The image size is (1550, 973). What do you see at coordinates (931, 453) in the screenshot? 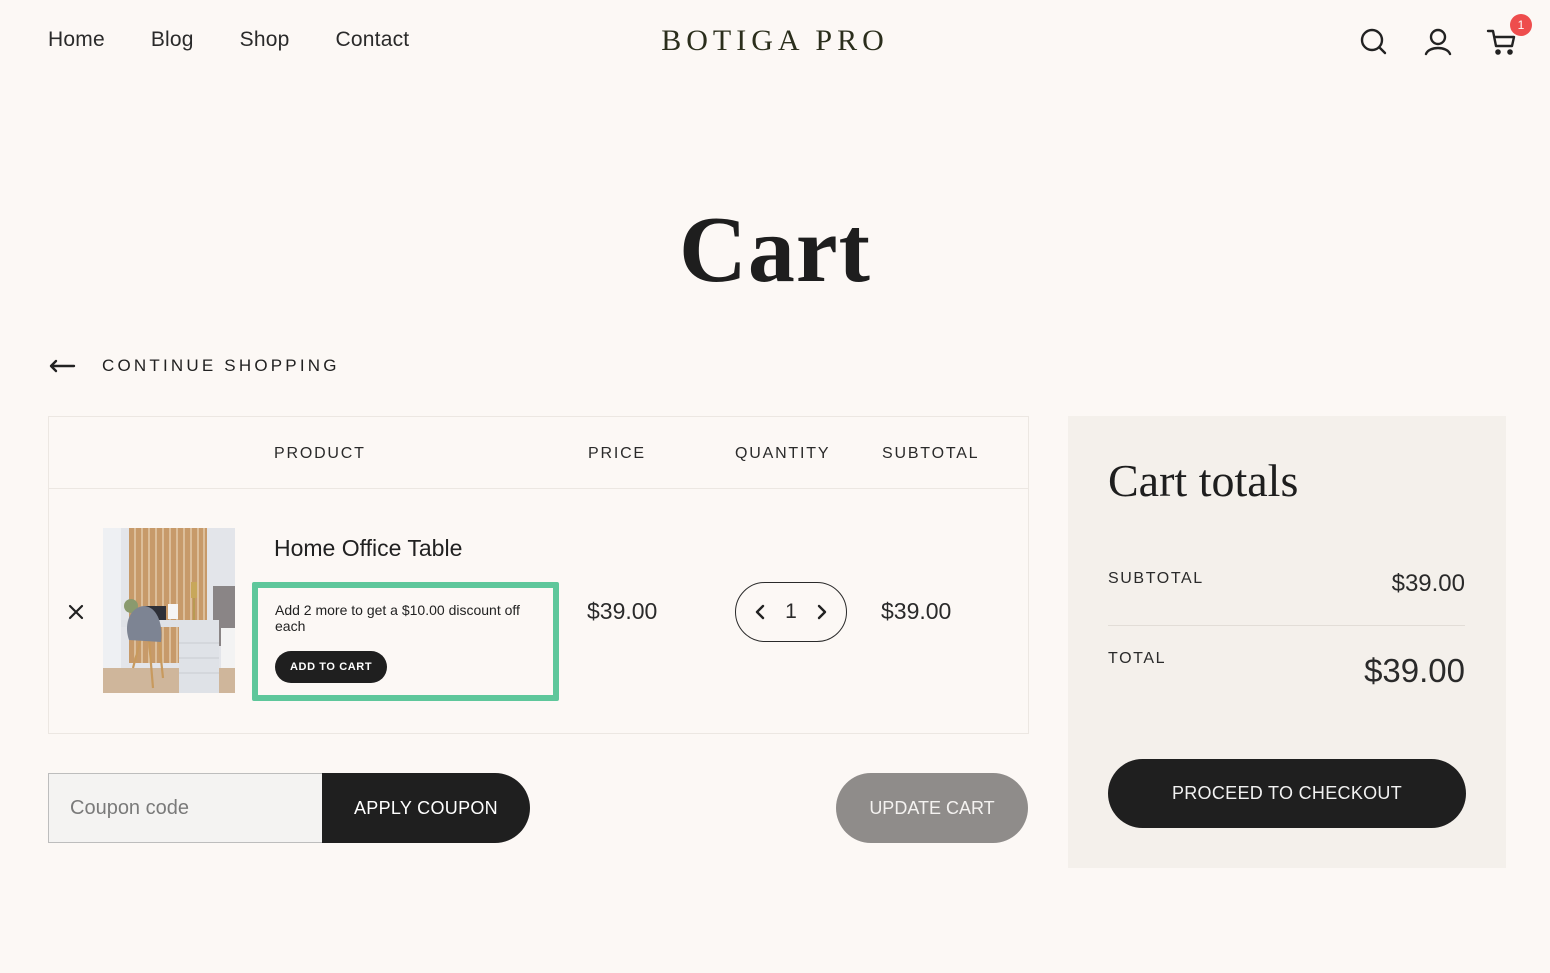
I see `header-subtotal: SUBTOTAL` at bounding box center [931, 453].